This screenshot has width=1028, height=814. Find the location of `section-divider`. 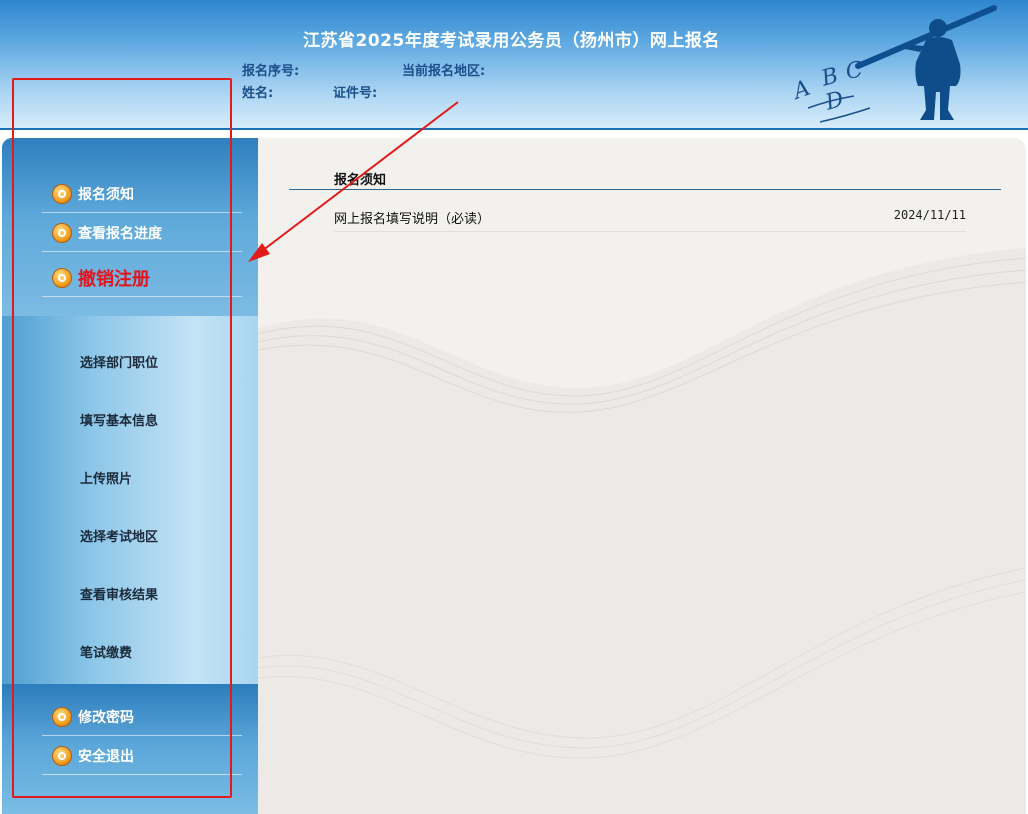

section-divider is located at coordinates (645, 189).